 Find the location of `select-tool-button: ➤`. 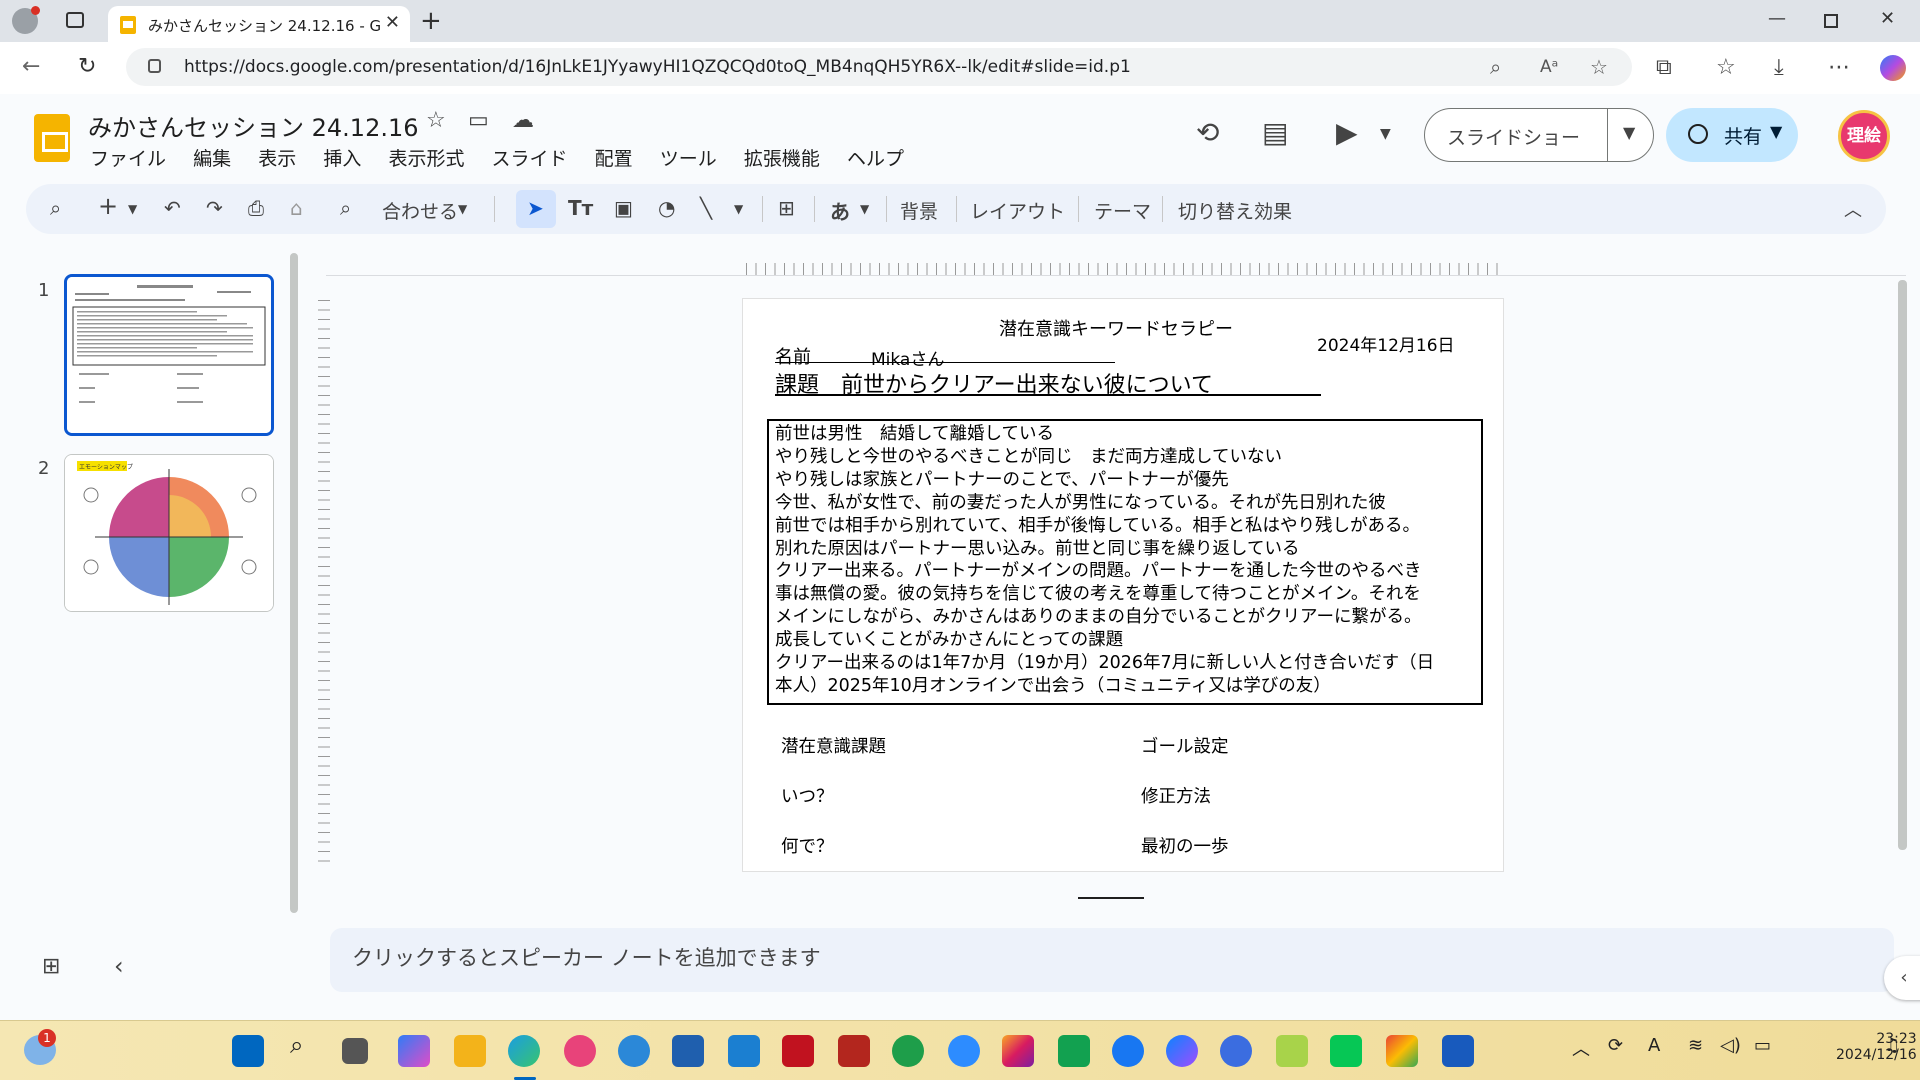

select-tool-button: ➤ is located at coordinates (536, 209).